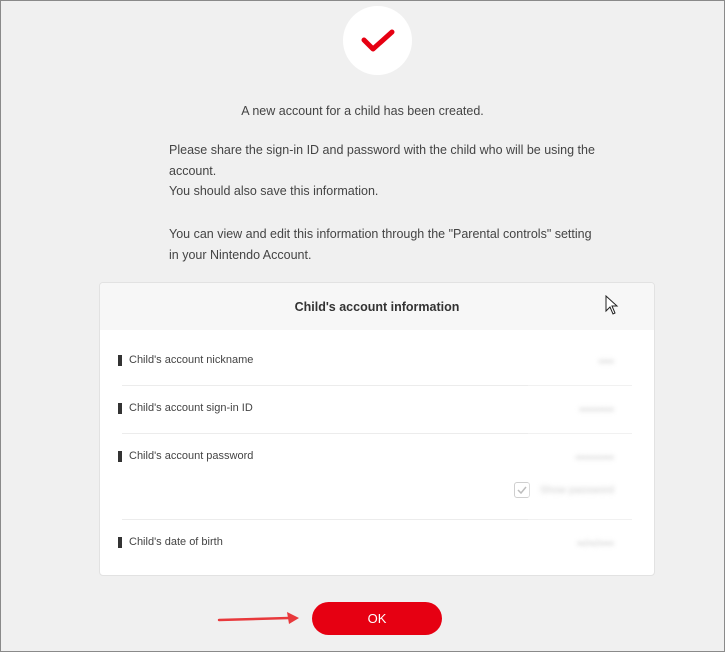 The image size is (725, 652). I want to click on sign-in-id-label-text: Child's account sign-in ID, so click(191, 408).